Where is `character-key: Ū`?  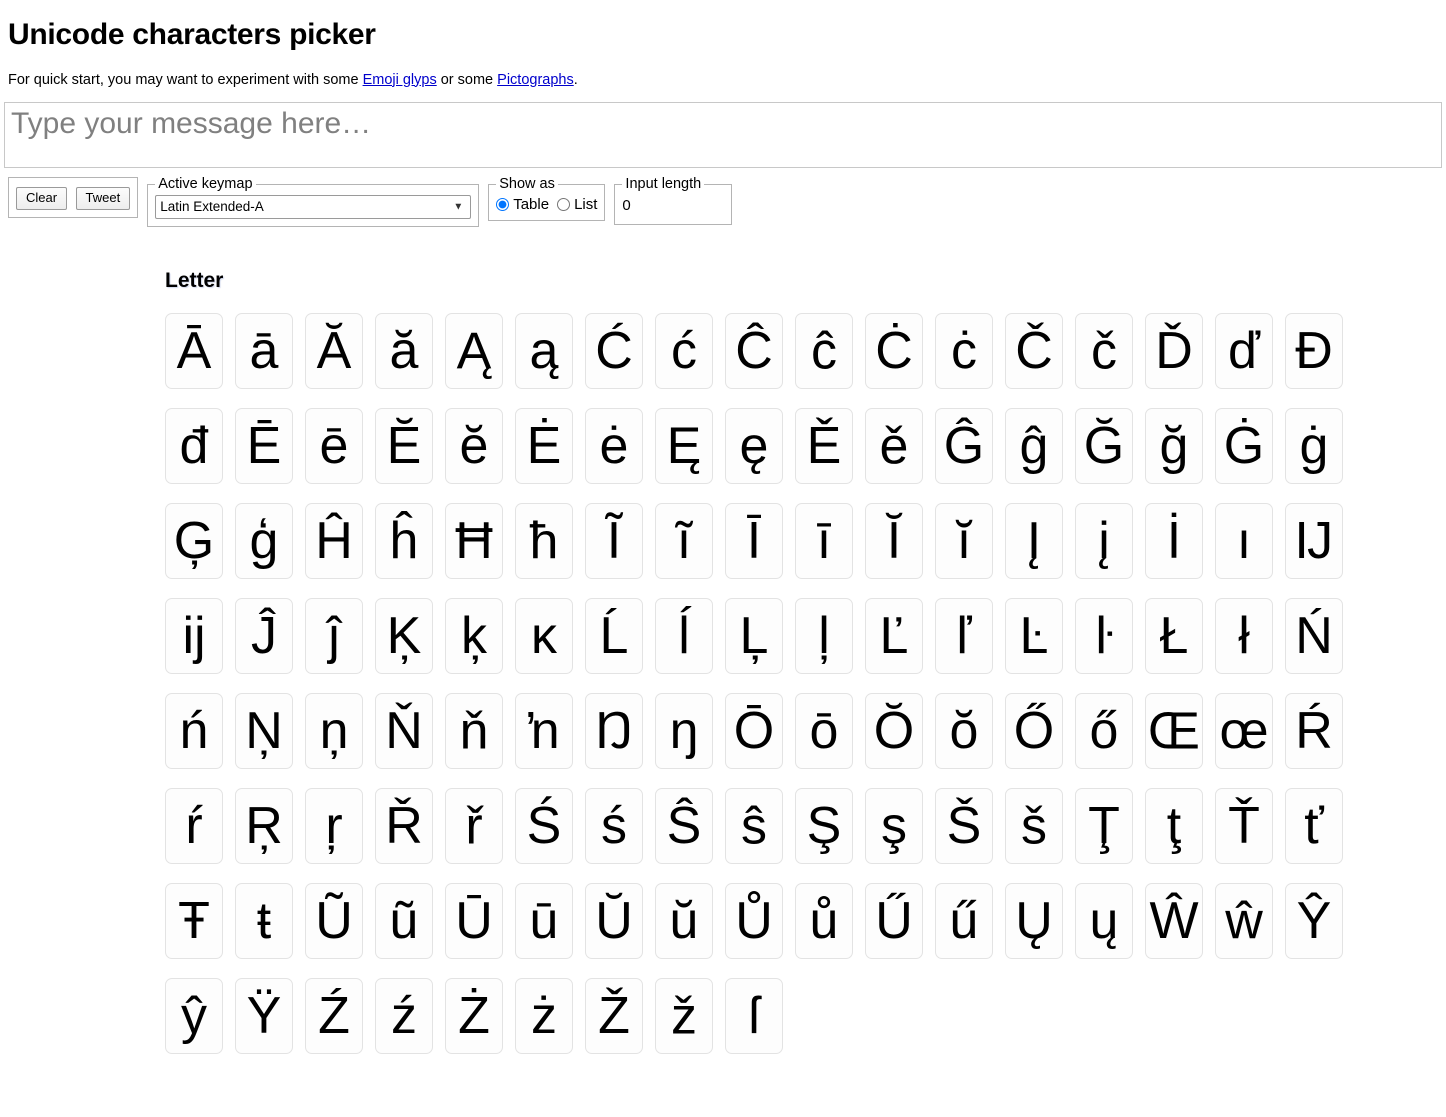
character-key: Ū is located at coordinates (474, 920).